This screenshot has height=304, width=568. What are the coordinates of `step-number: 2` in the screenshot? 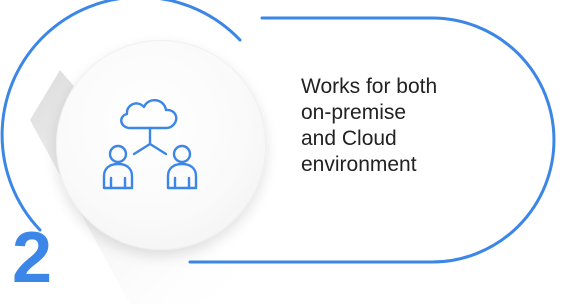 It's located at (32, 258).